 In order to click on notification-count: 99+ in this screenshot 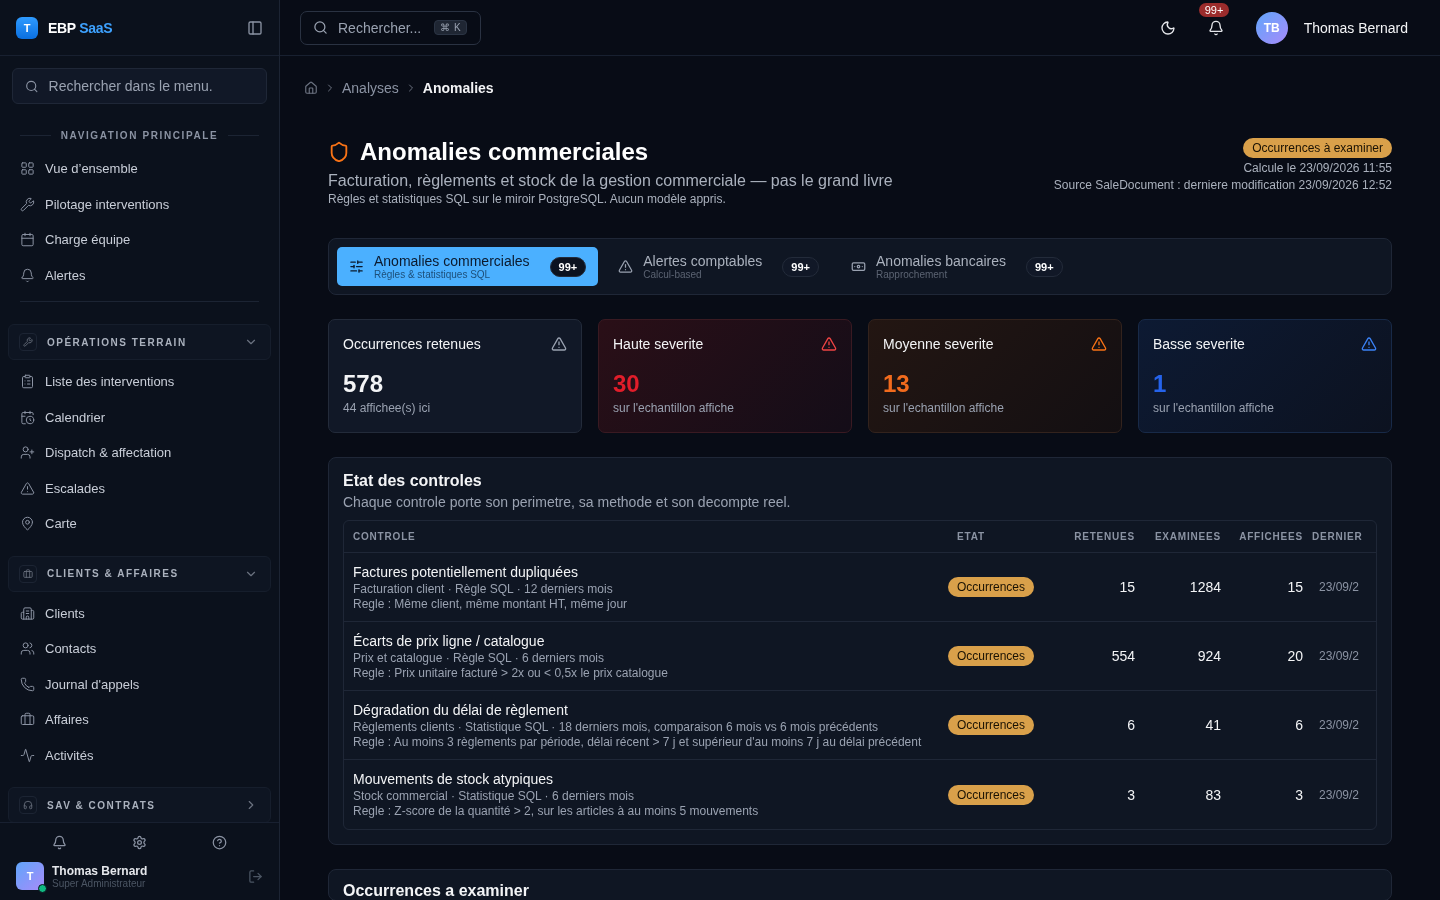, I will do `click(1214, 9)`.